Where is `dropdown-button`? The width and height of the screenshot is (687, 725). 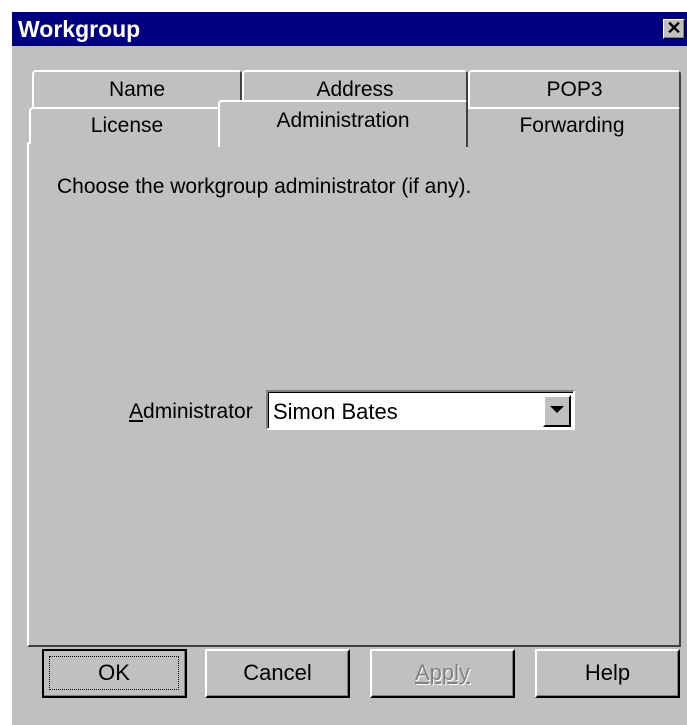
dropdown-button is located at coordinates (557, 411).